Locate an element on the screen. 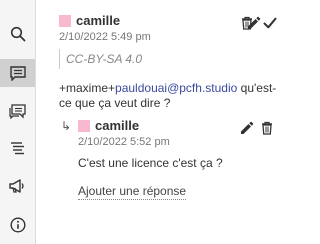  info-icon is located at coordinates (17, 225).